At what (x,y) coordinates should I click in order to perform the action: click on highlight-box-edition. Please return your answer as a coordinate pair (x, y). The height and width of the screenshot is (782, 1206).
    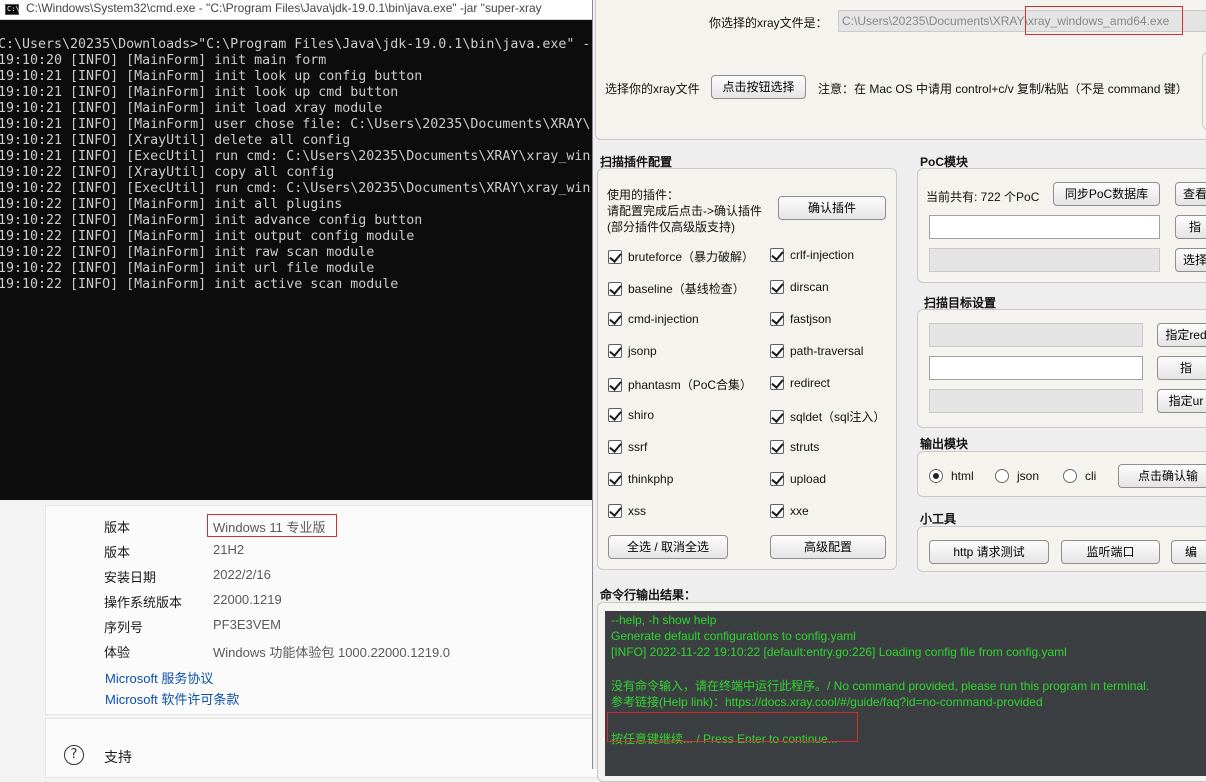
    Looking at the image, I should click on (272, 525).